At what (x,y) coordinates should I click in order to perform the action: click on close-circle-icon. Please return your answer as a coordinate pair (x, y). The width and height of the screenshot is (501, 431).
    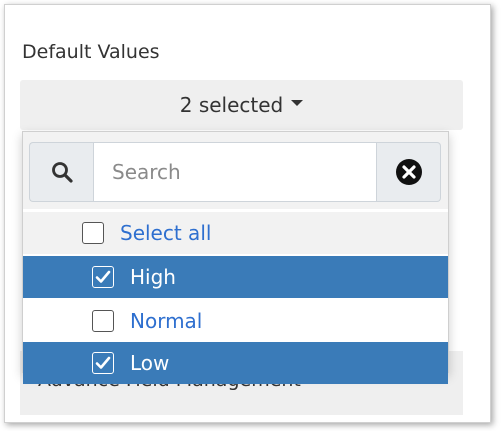
    Looking at the image, I should click on (408, 172).